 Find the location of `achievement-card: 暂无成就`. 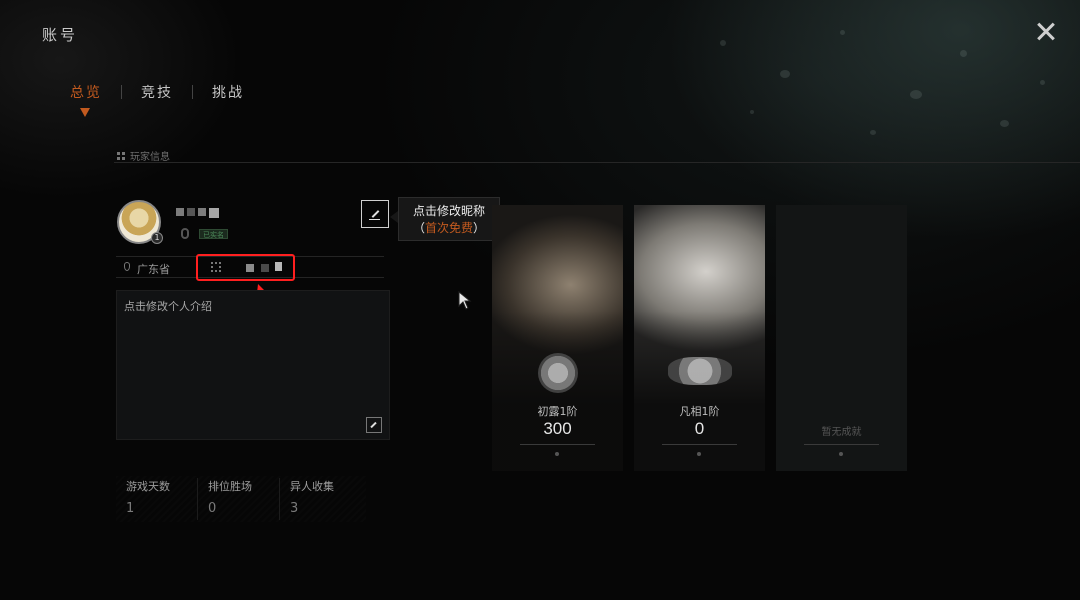

achievement-card: 暂无成就 is located at coordinates (841, 338).